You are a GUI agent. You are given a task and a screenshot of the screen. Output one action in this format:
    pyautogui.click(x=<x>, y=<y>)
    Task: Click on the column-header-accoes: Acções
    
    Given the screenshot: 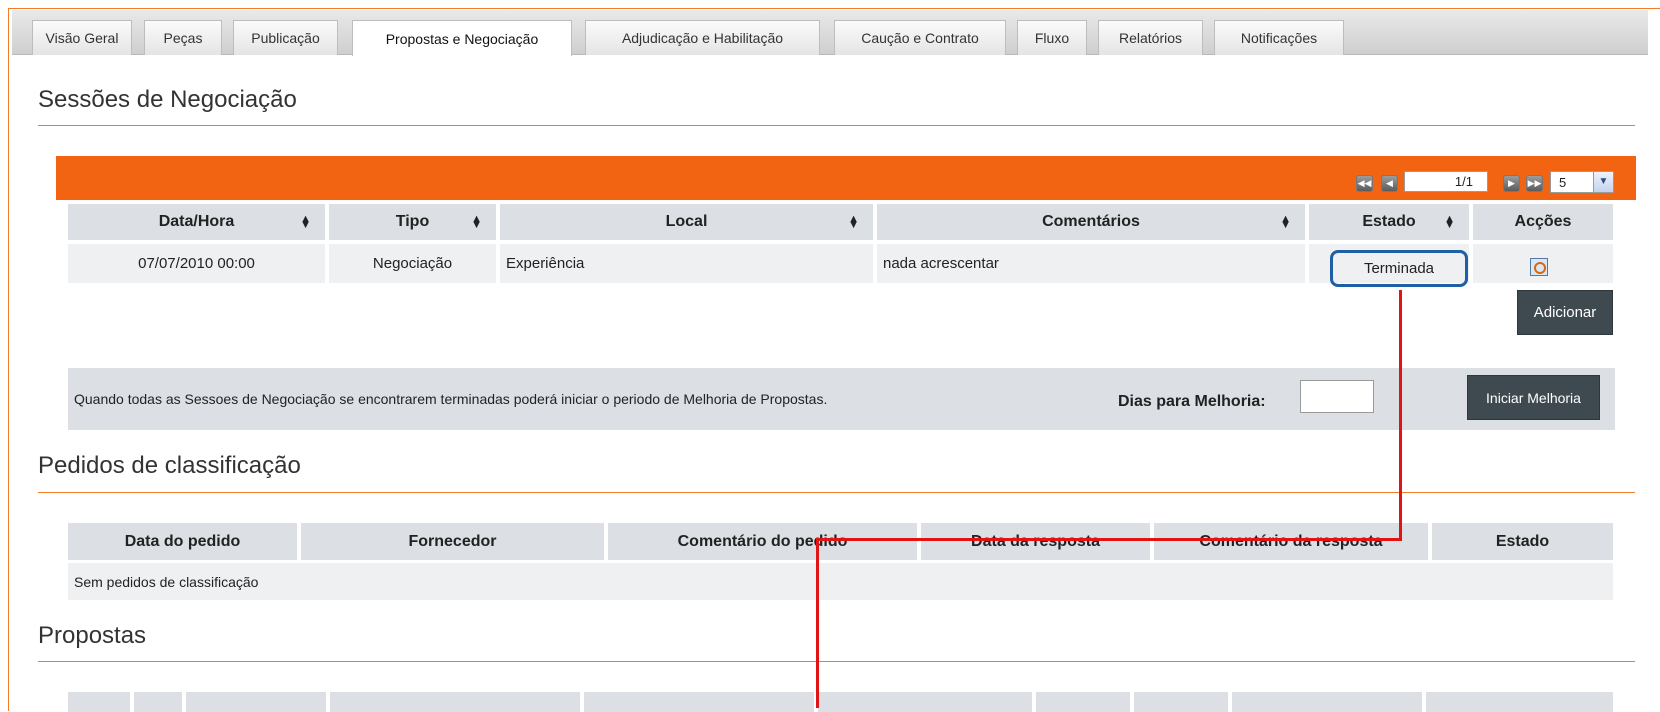 What is the action you would take?
    pyautogui.click(x=1543, y=222)
    